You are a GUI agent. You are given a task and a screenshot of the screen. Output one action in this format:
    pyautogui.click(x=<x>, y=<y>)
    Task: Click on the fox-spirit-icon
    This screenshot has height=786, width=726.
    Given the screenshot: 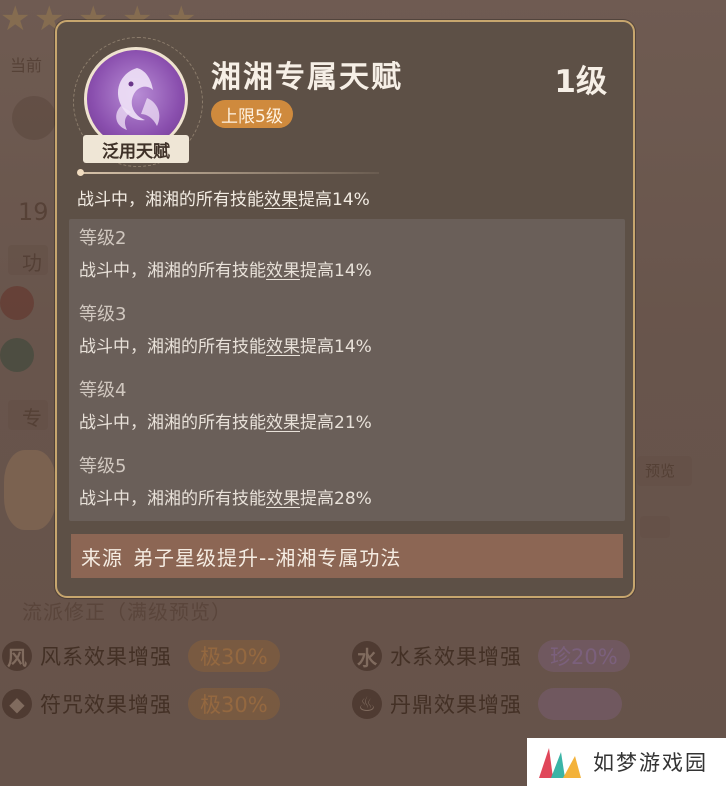 What is the action you would take?
    pyautogui.click(x=138, y=99)
    